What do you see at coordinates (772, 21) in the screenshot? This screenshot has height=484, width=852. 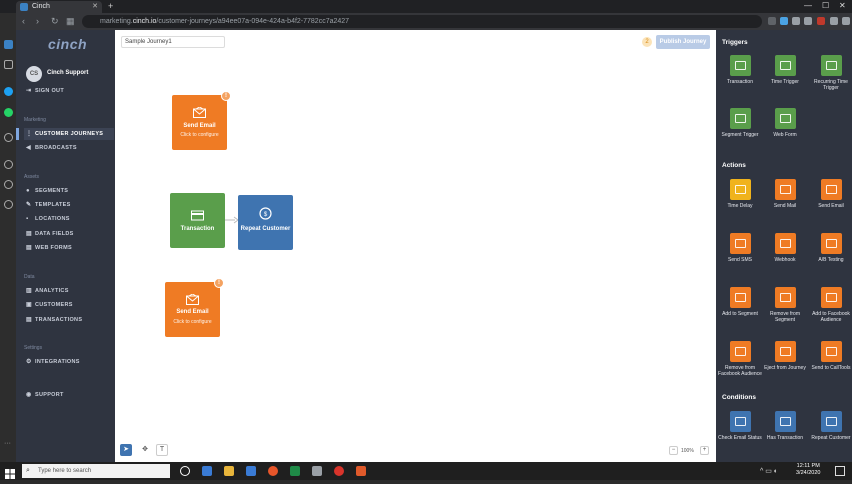 I see `star-icon` at bounding box center [772, 21].